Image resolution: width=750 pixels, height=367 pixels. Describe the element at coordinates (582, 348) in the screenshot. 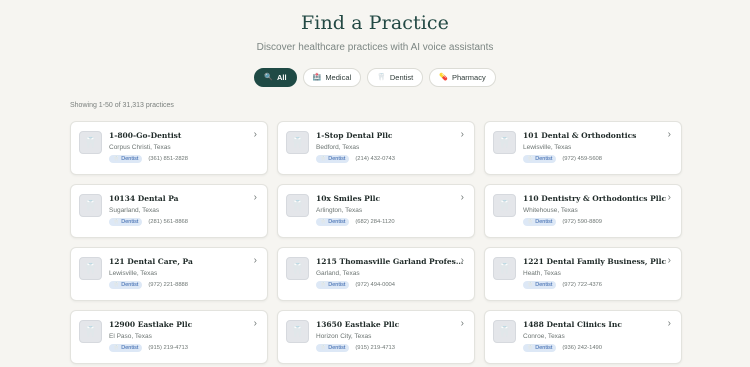

I see `practice-phone: (936) 242-1490` at that location.